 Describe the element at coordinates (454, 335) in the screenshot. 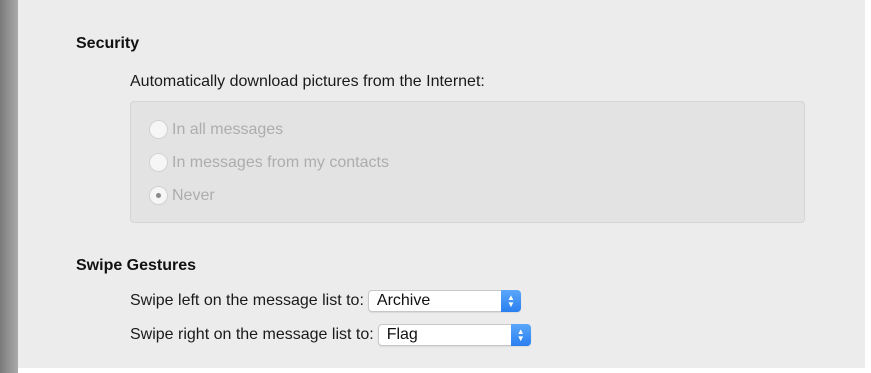

I see `swipe-right-popup: Flag ▲ ▼` at that location.